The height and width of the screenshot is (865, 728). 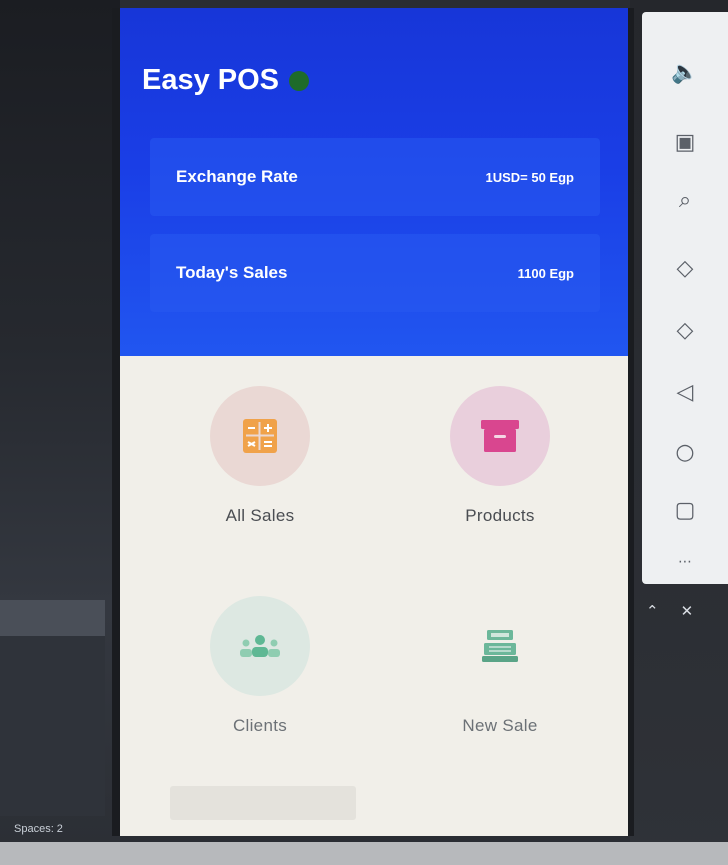 I want to click on products-icon-circle, so click(x=500, y=436).